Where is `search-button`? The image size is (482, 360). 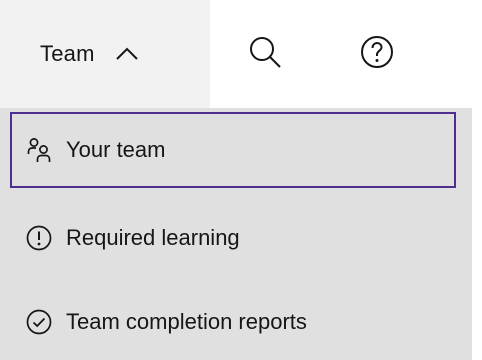
search-button is located at coordinates (265, 54).